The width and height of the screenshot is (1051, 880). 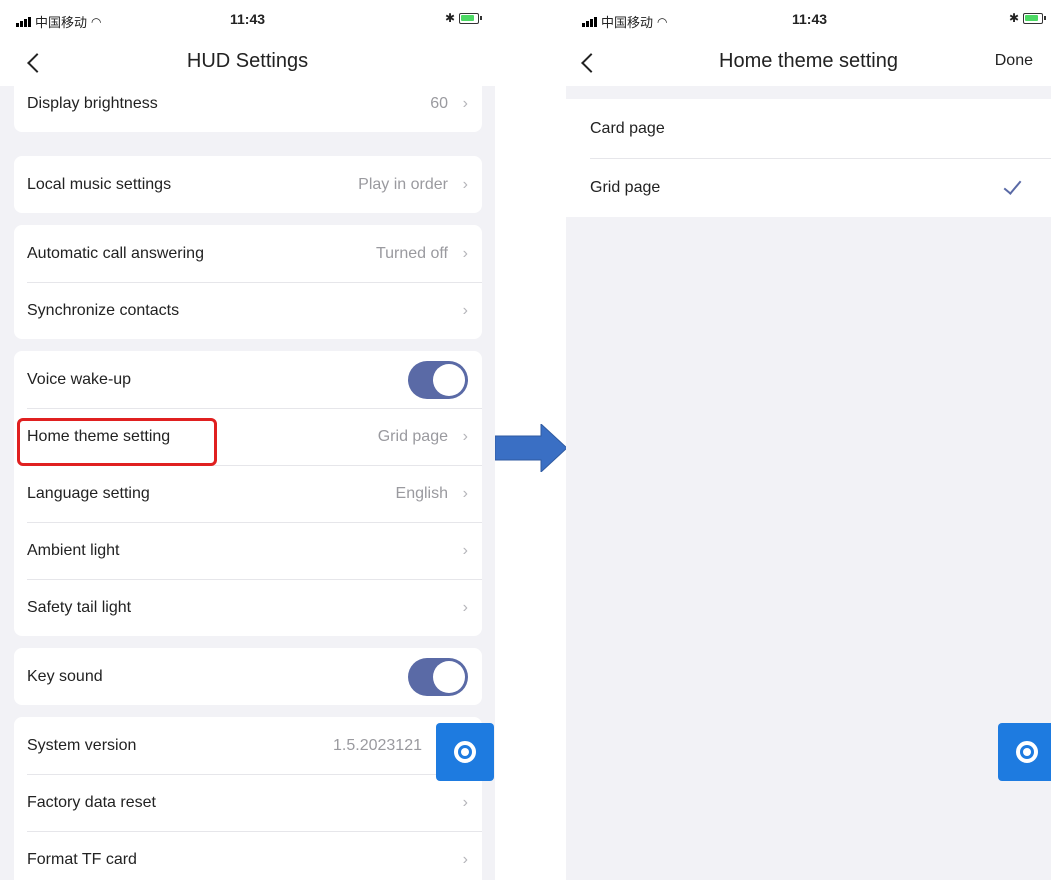 I want to click on row-format-tf-card: Format TF card ›, so click(x=248, y=855).